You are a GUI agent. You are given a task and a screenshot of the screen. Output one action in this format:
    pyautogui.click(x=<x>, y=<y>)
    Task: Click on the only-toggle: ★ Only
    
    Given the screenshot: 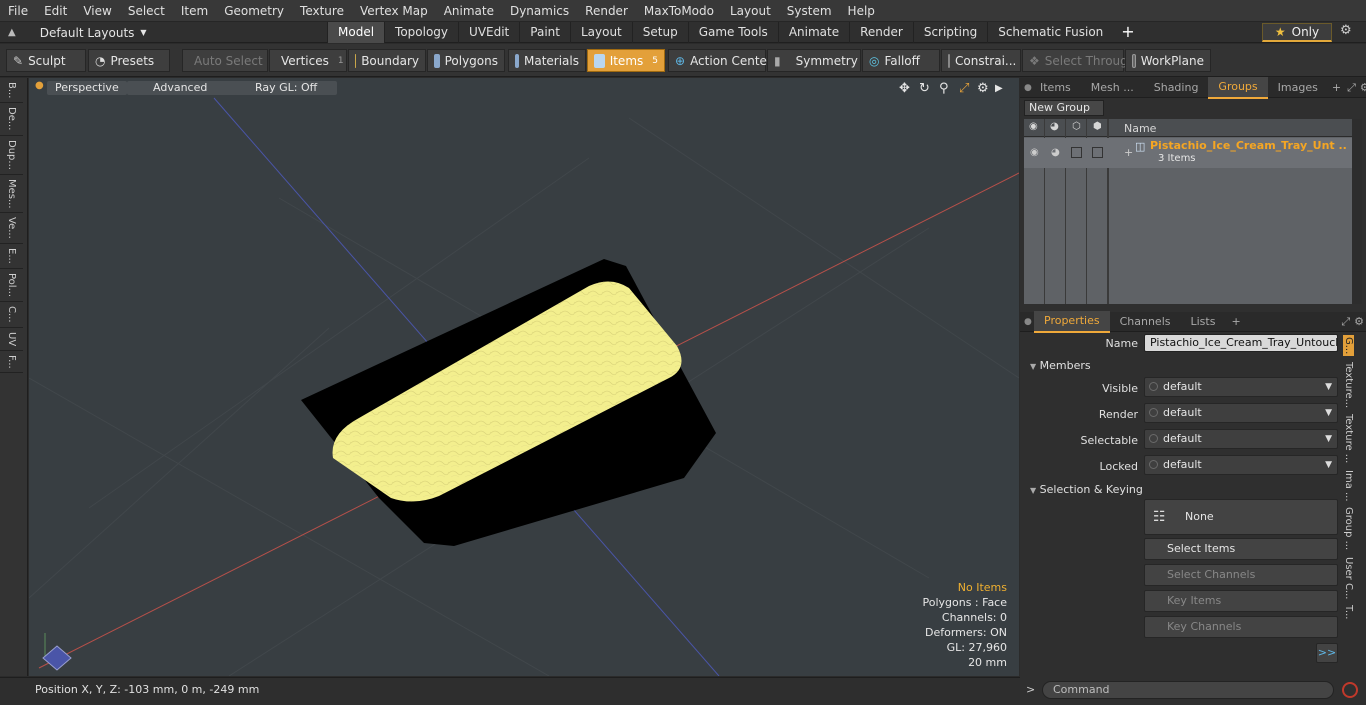 What is the action you would take?
    pyautogui.click(x=1297, y=32)
    